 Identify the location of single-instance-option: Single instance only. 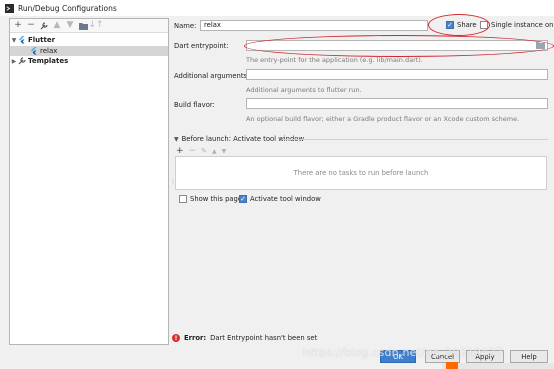
(517, 25).